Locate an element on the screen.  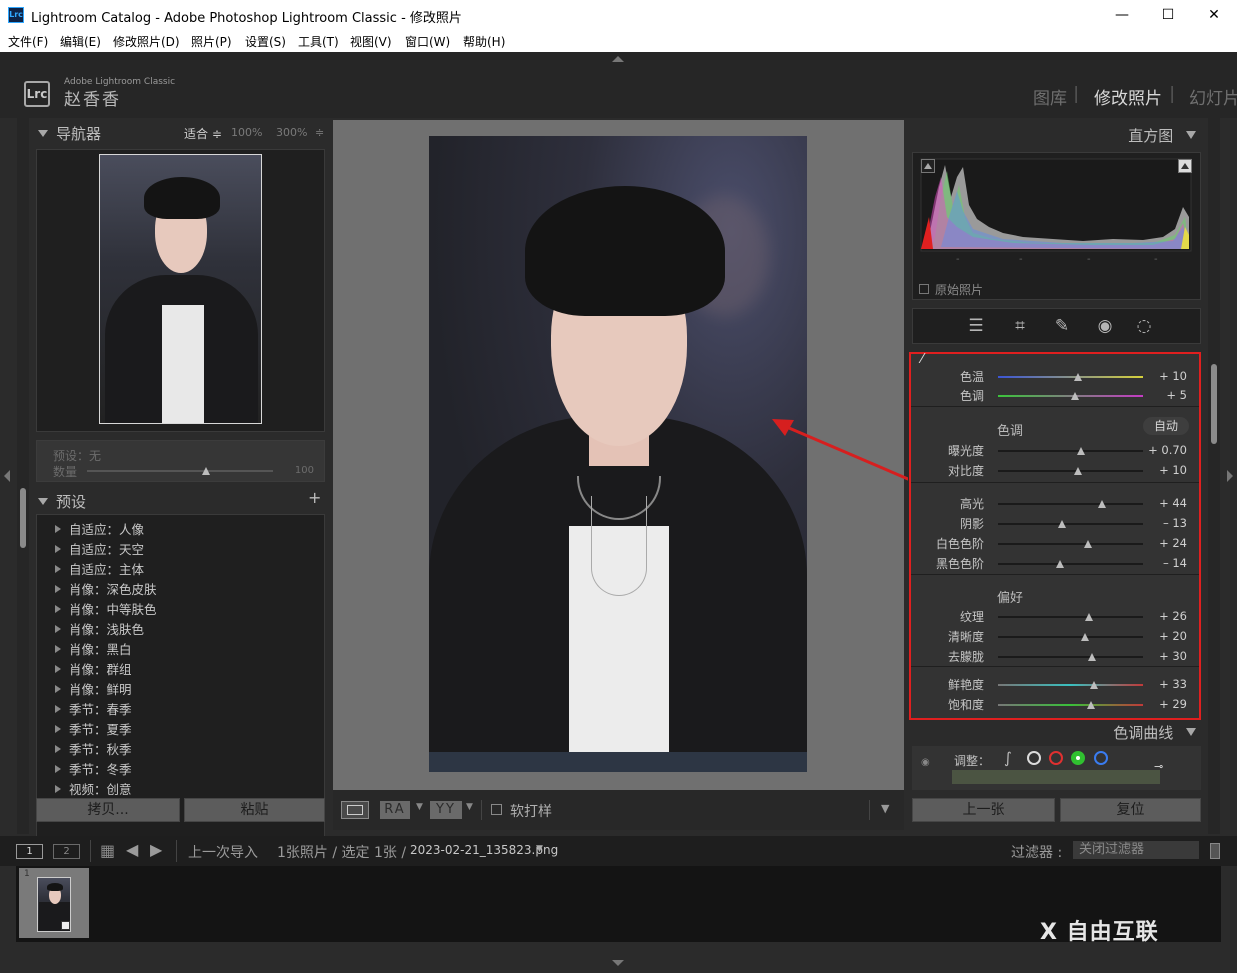
maximize-button: ☐ is located at coordinates (1168, 15).